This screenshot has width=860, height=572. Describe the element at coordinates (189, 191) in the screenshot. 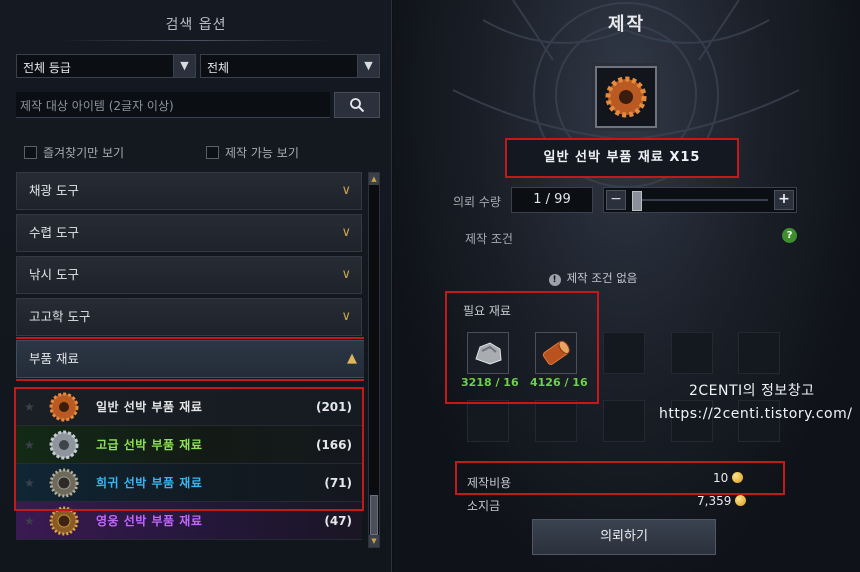

I see `category-mining-tools: 채광 도구 ∨` at that location.